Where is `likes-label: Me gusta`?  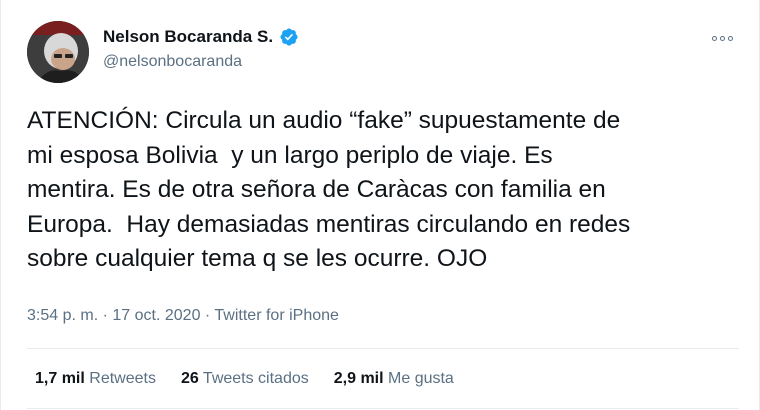 likes-label: Me gusta is located at coordinates (421, 378).